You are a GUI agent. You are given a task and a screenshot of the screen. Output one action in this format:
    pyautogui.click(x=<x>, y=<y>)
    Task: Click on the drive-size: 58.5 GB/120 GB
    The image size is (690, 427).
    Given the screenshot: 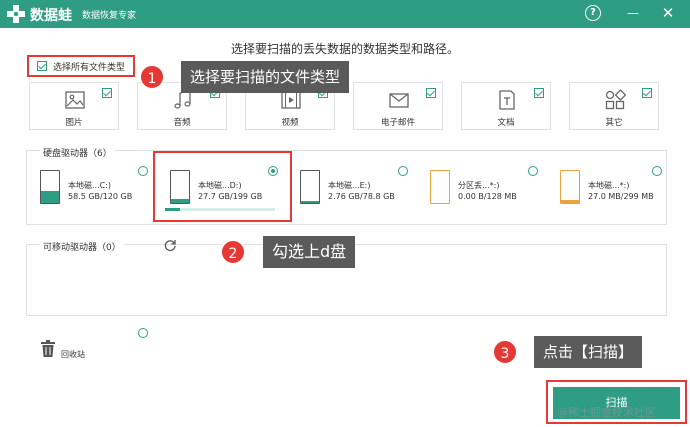 What is the action you would take?
    pyautogui.click(x=100, y=196)
    